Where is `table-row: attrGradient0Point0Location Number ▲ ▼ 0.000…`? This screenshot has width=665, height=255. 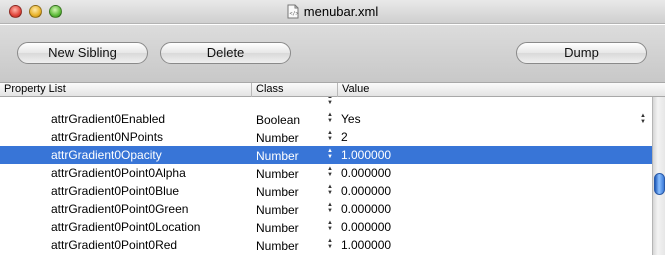
table-row: attrGradient0Point0Location Number ▲ ▼ 0.000… is located at coordinates (326, 227).